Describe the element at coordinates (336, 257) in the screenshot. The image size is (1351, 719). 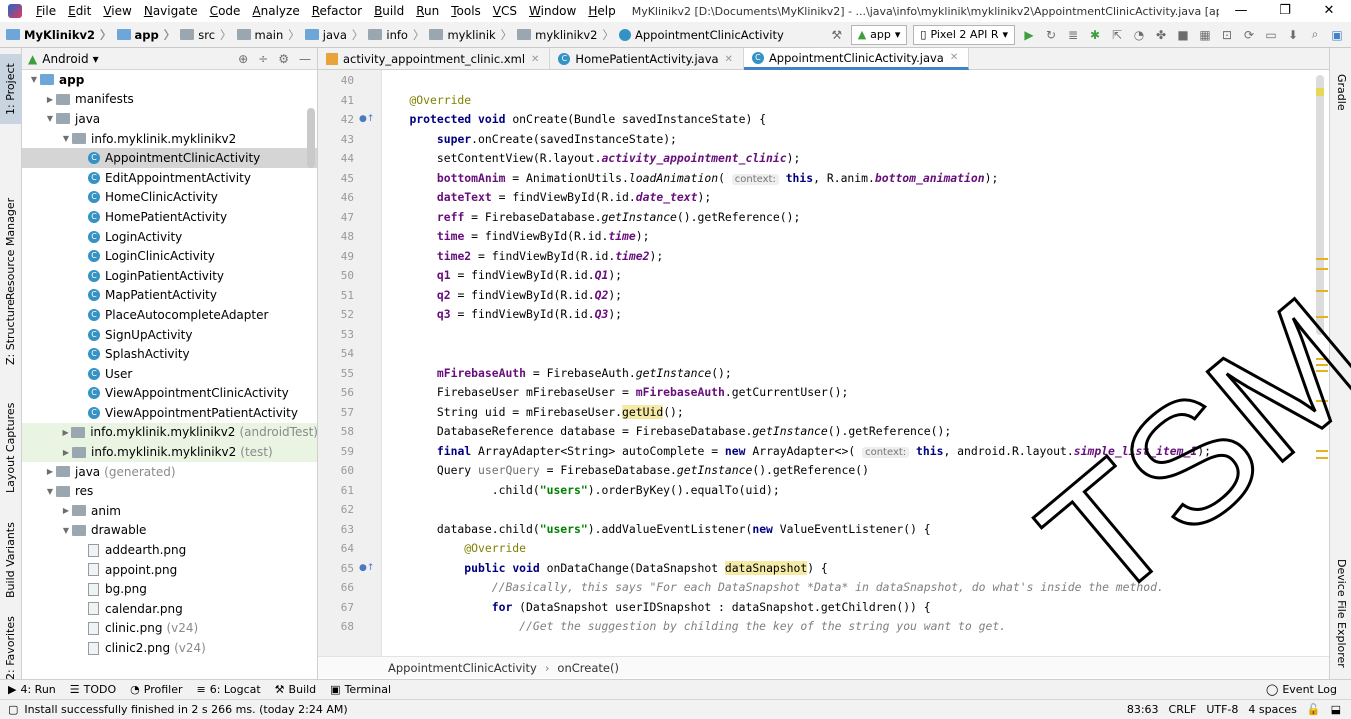
I see `line-number: 49` at that location.